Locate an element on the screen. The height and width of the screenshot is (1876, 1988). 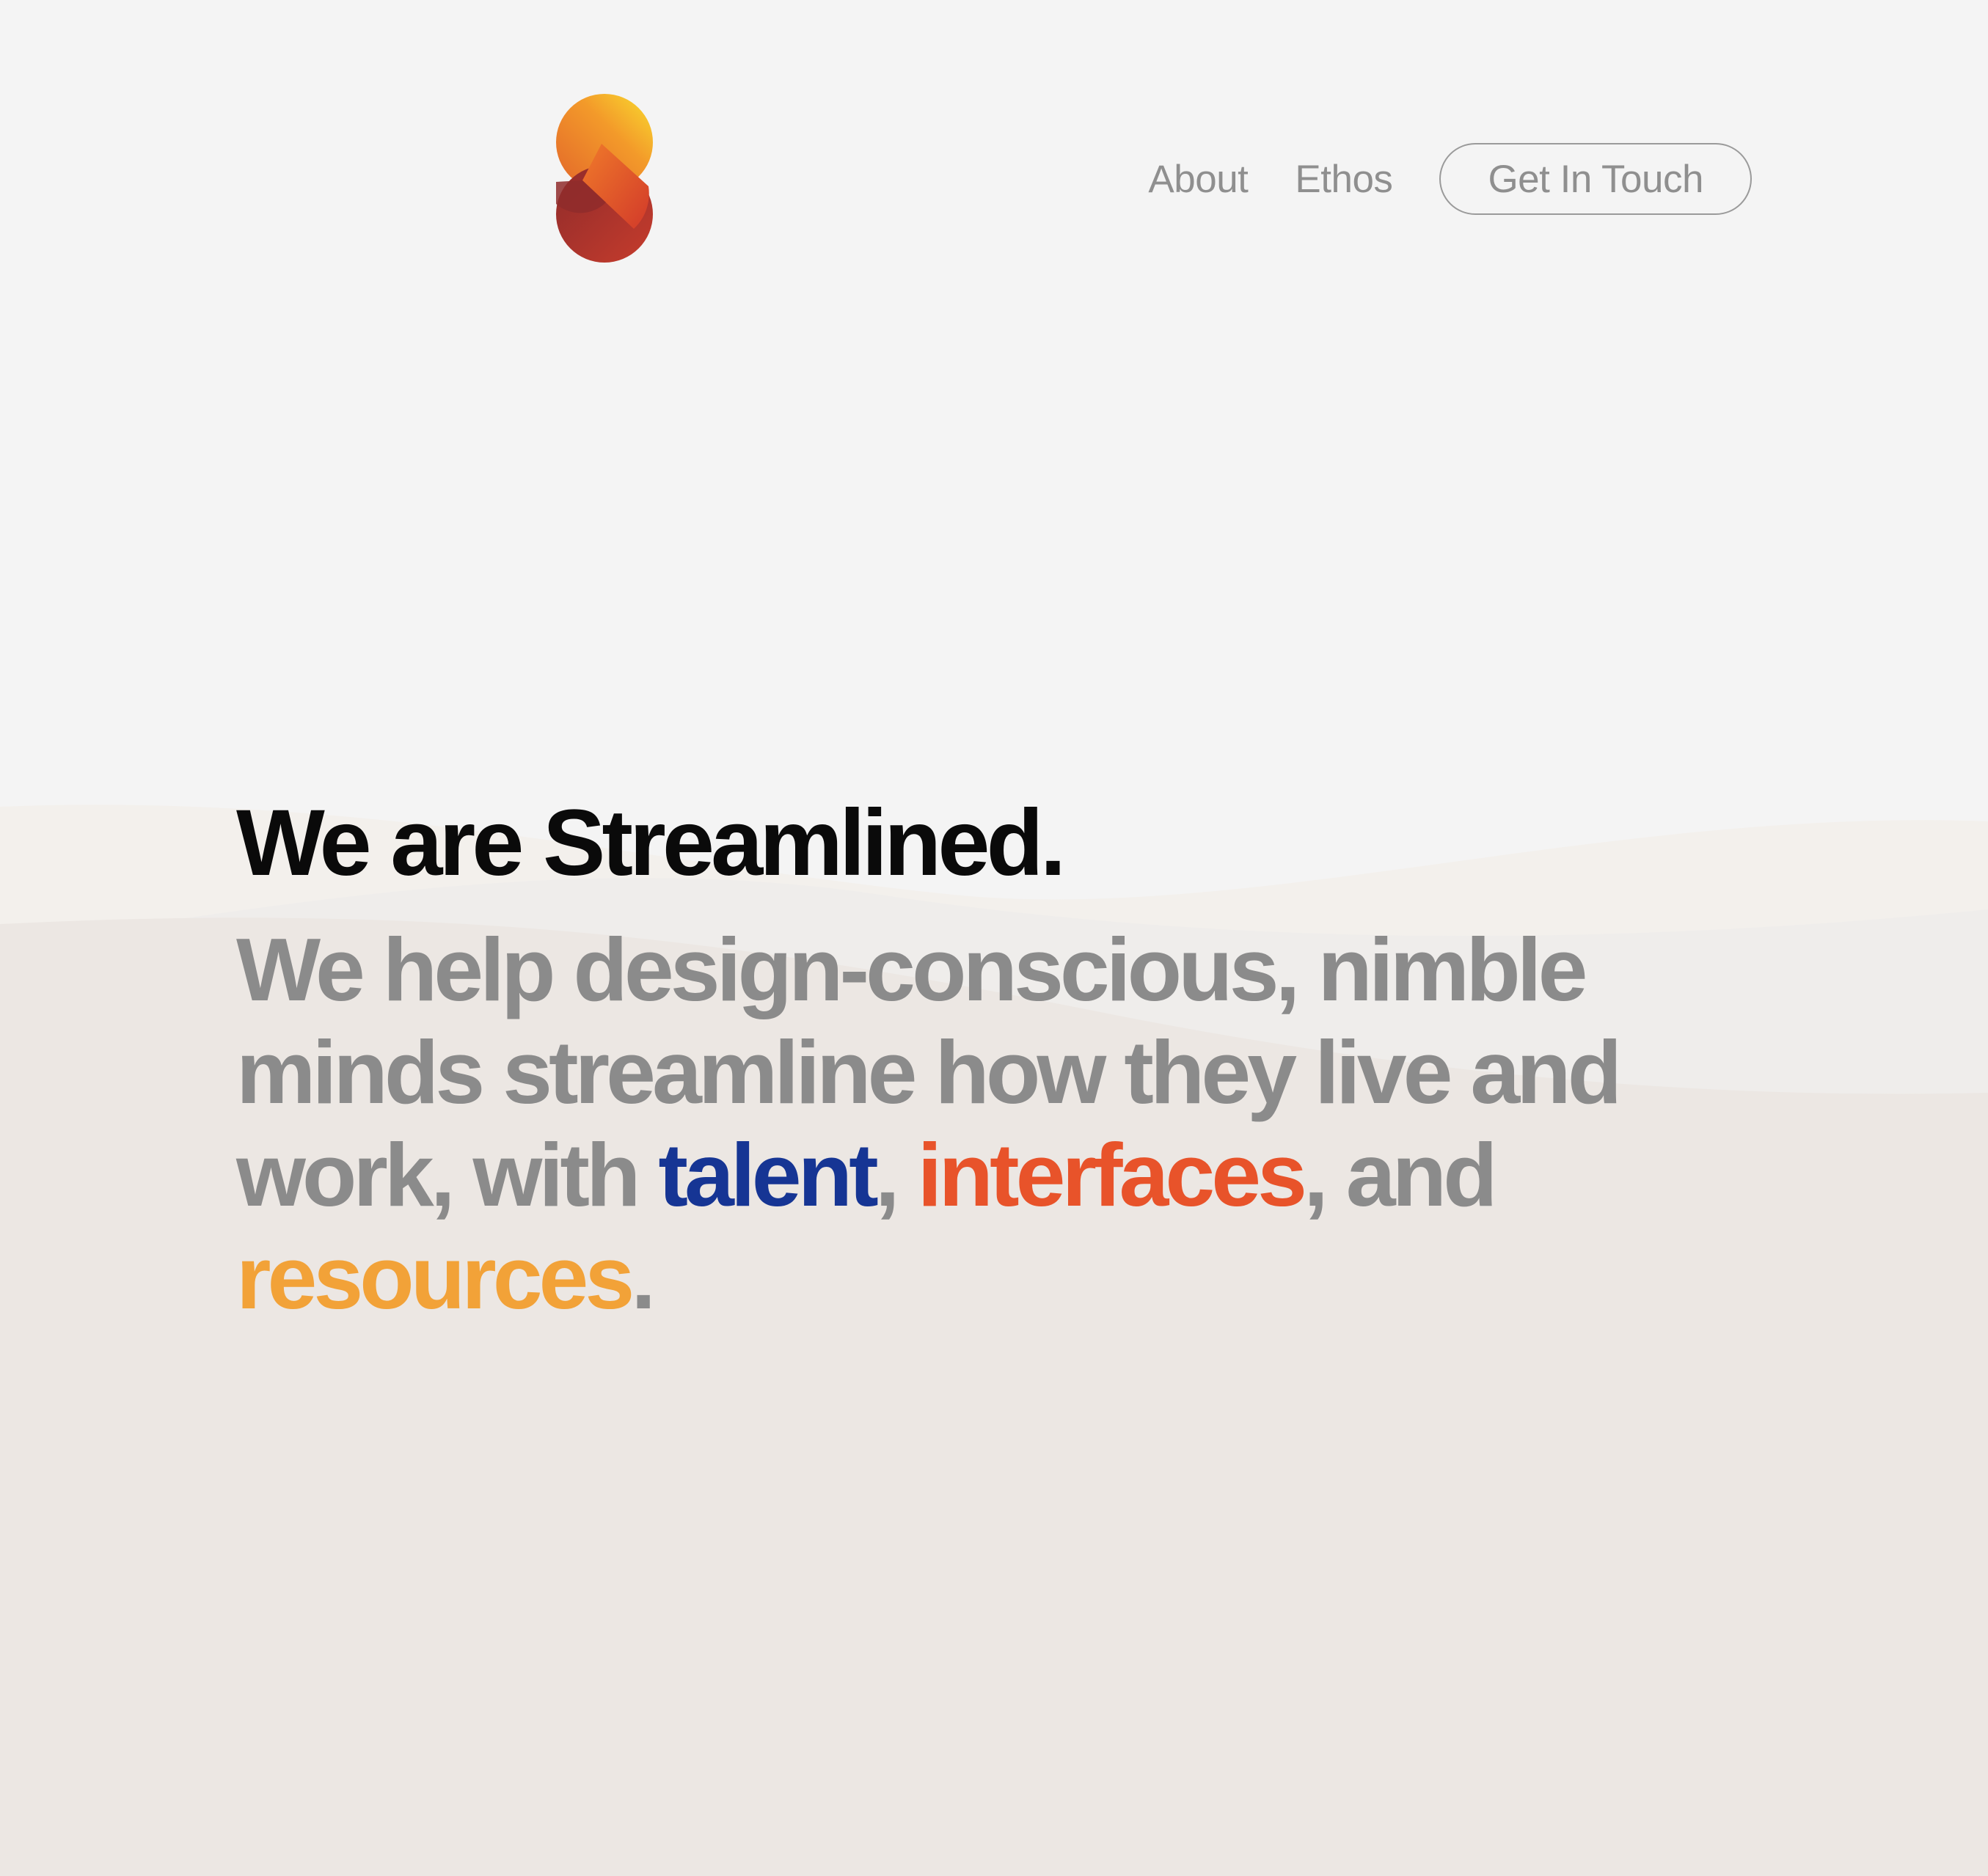
streamlined-logo is located at coordinates (604, 178).